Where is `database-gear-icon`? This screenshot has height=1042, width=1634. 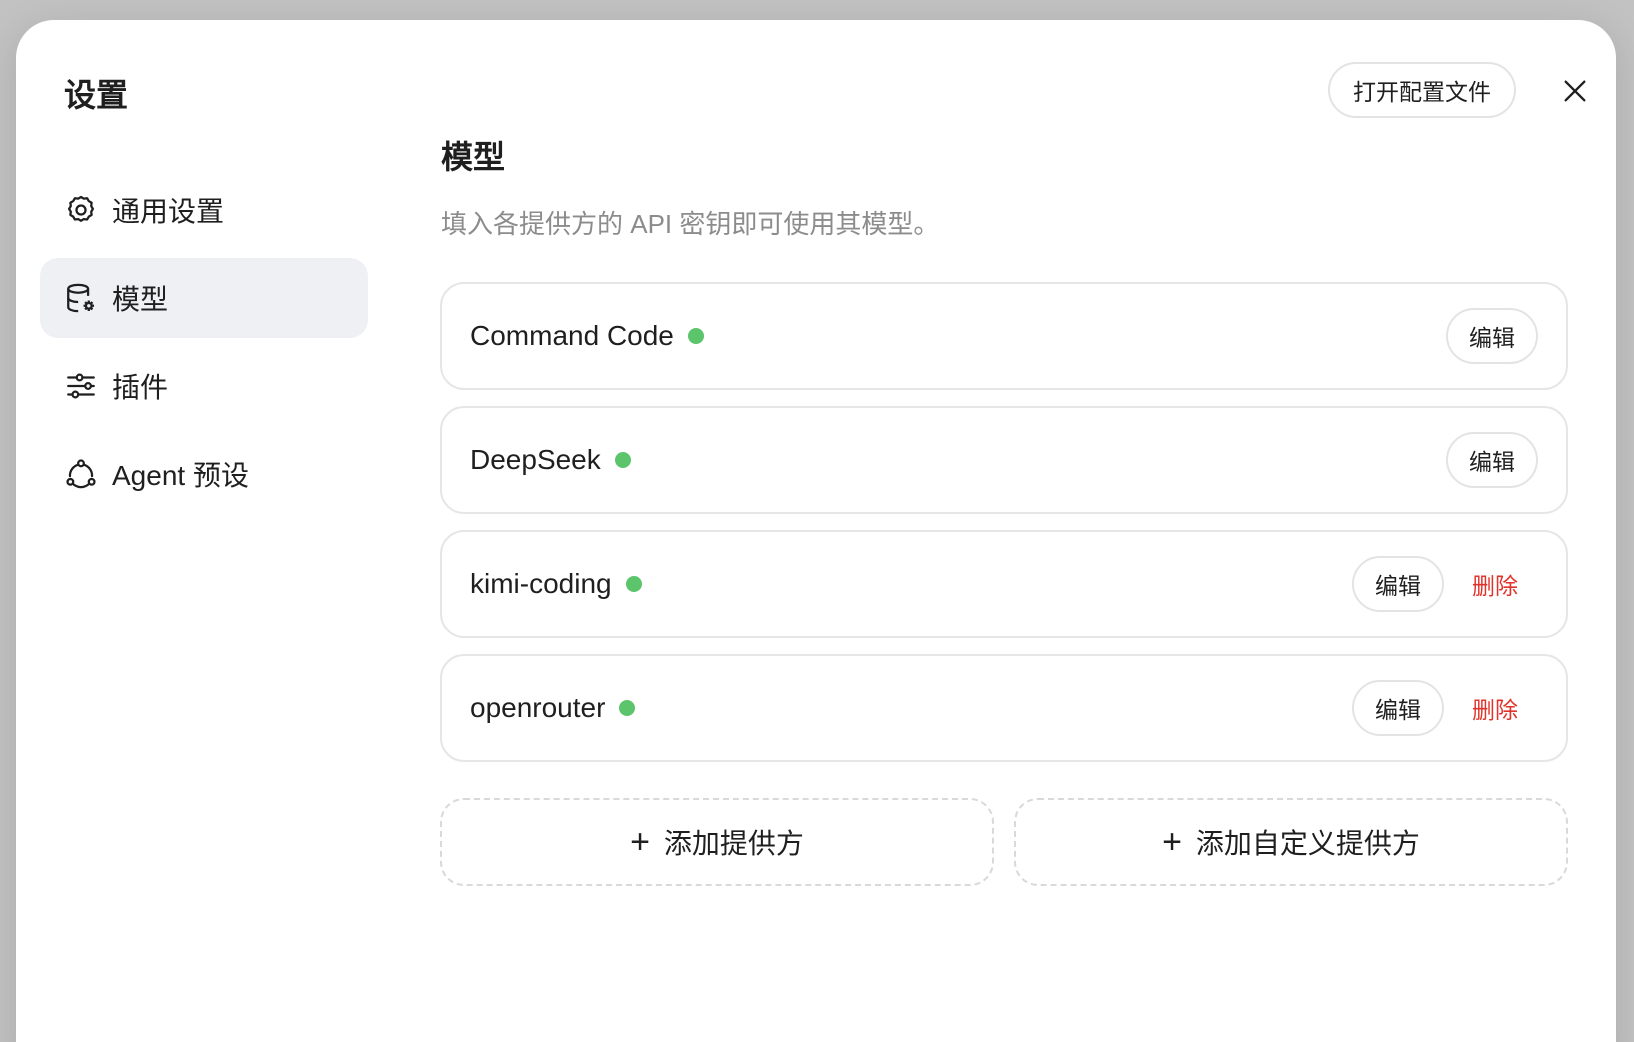 database-gear-icon is located at coordinates (81, 298).